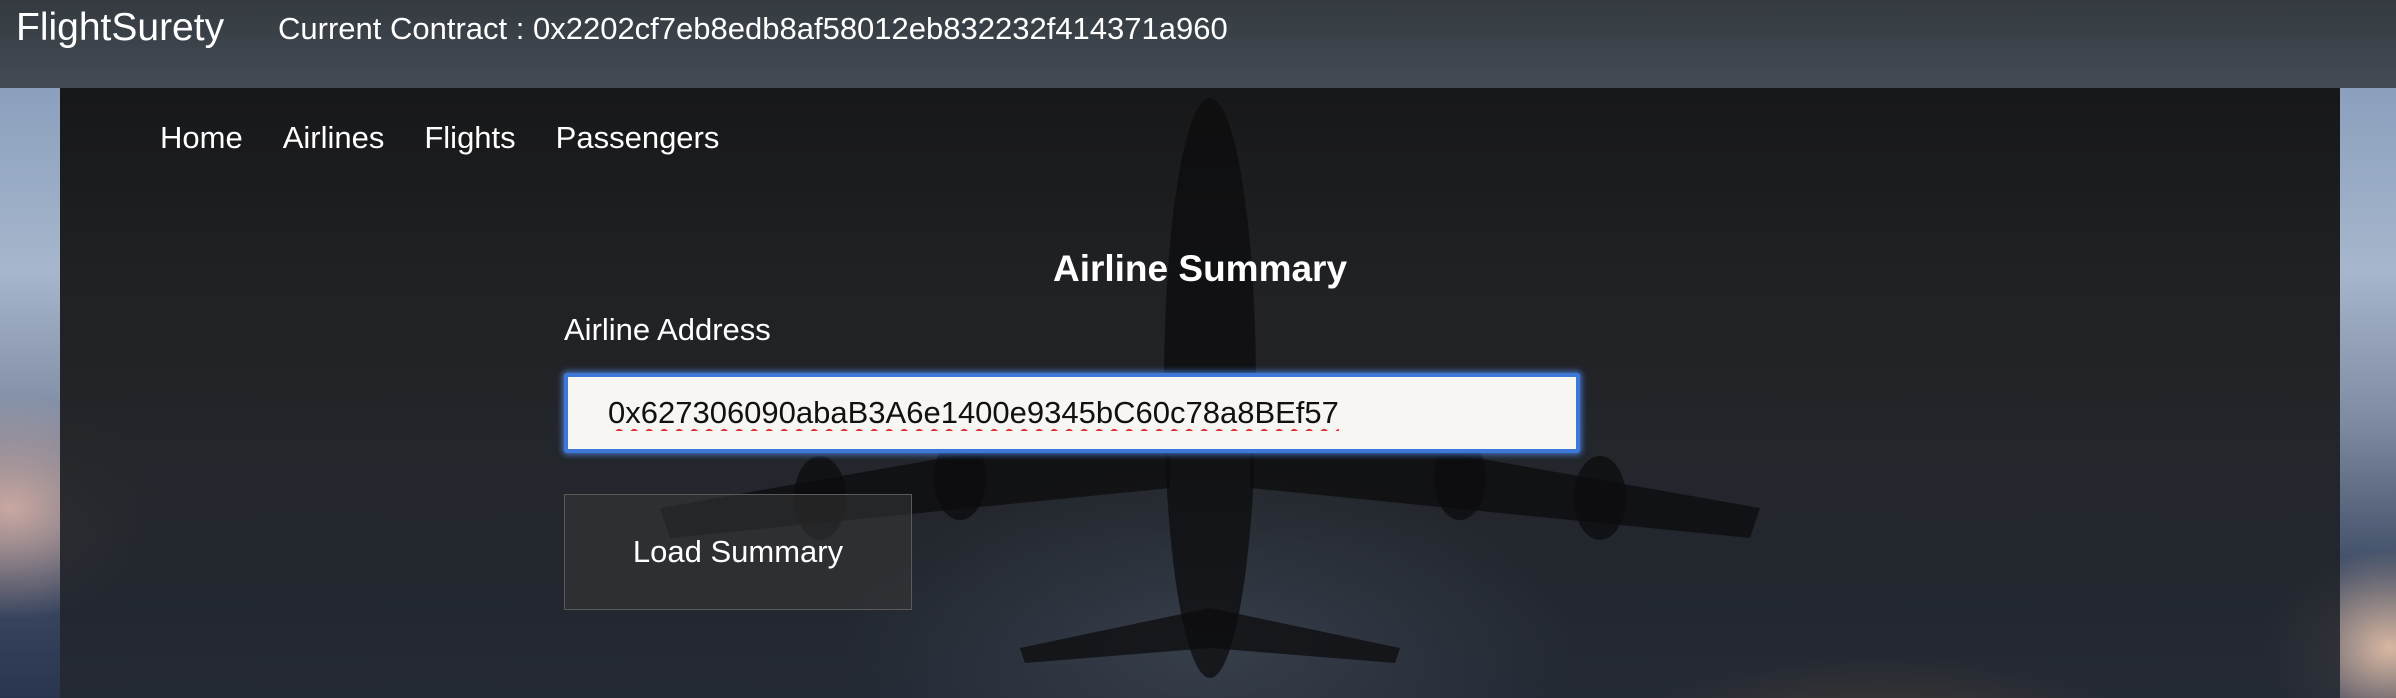 This screenshot has height=698, width=2396. What do you see at coordinates (1200, 268) in the screenshot?
I see `page-title: Airline Summary` at bounding box center [1200, 268].